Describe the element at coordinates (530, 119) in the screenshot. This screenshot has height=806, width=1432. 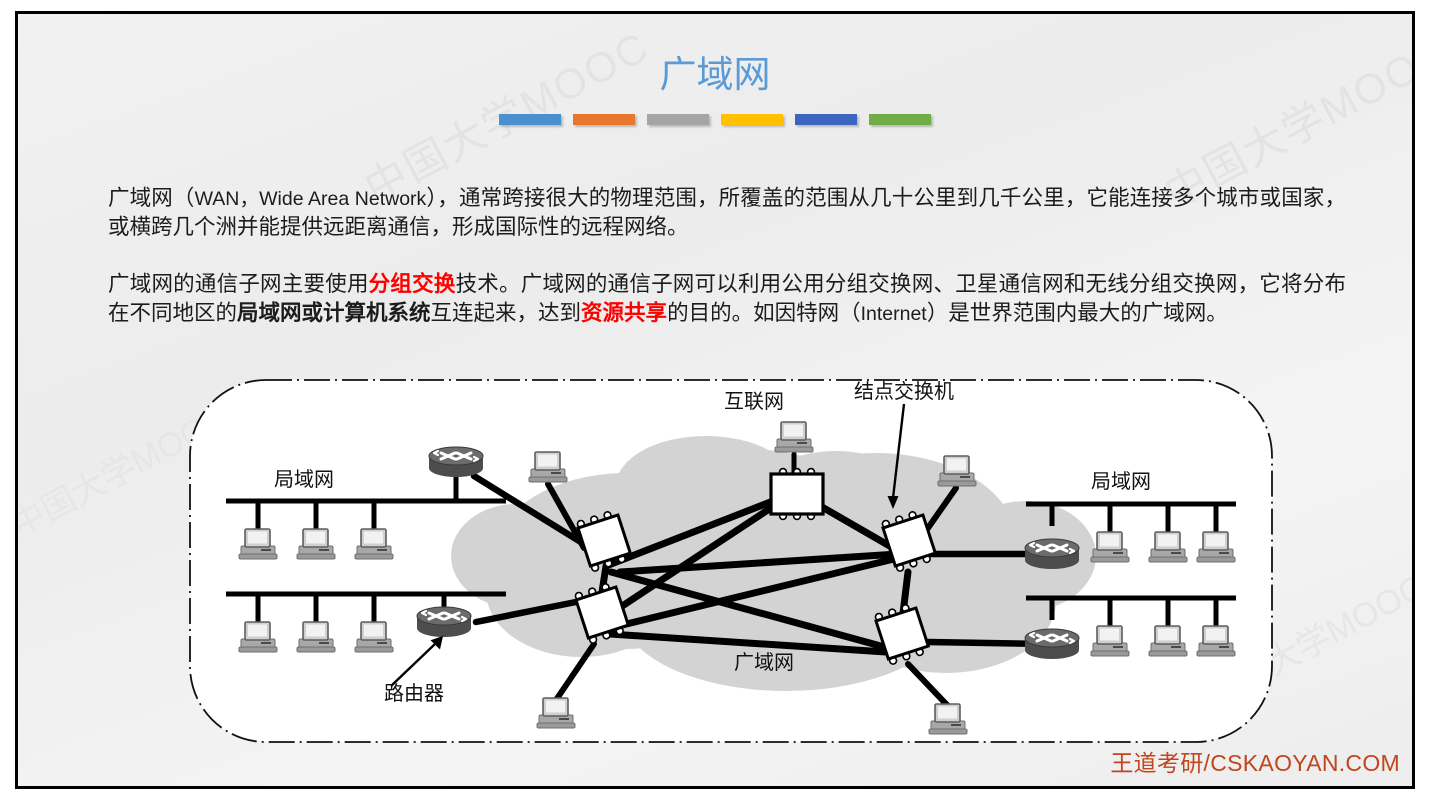
I see `accent-bar-blue` at that location.